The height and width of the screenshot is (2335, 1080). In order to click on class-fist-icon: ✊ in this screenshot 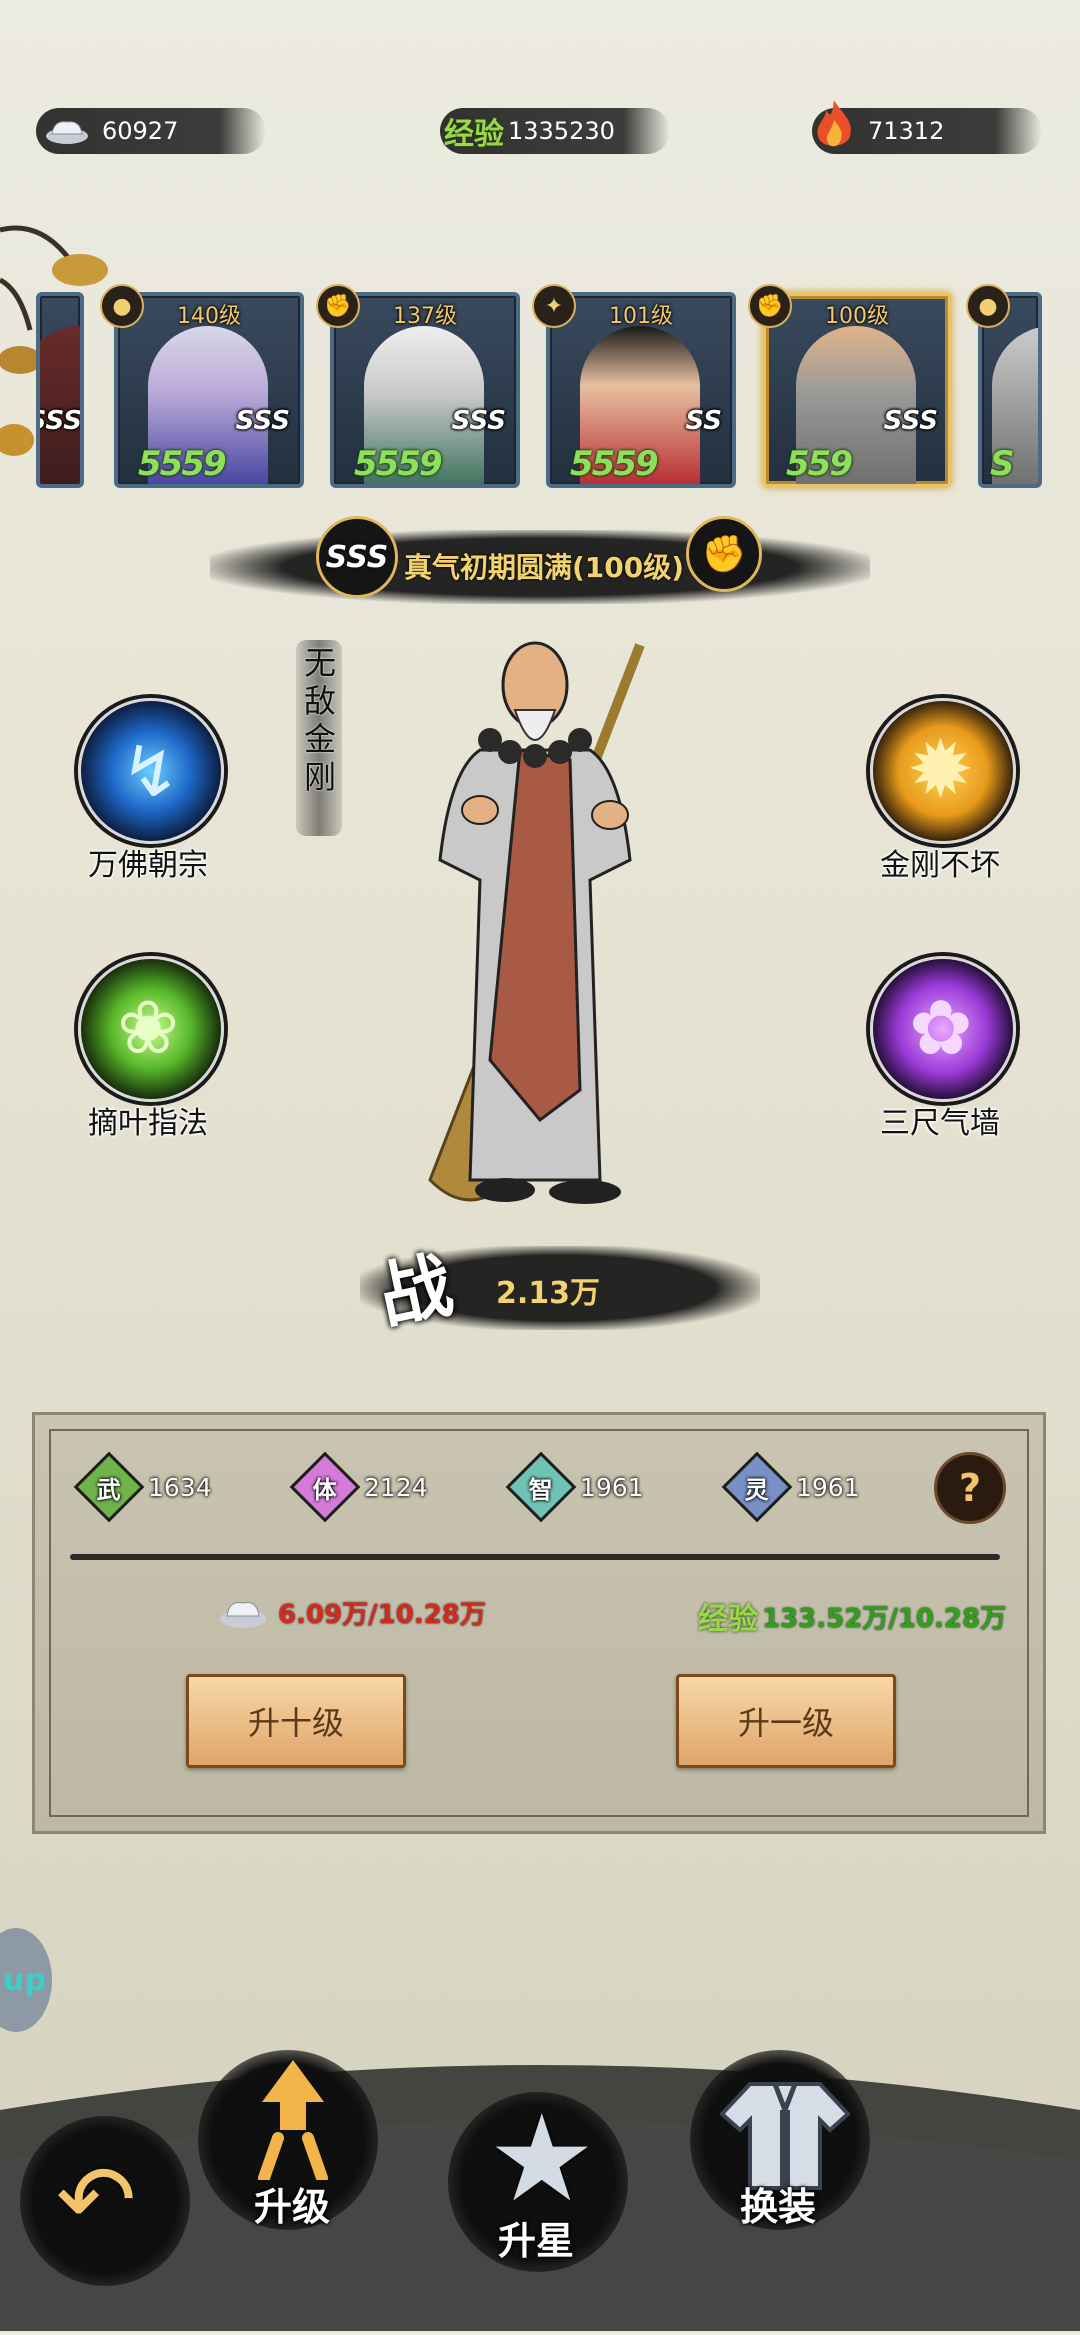, I will do `click(724, 554)`.